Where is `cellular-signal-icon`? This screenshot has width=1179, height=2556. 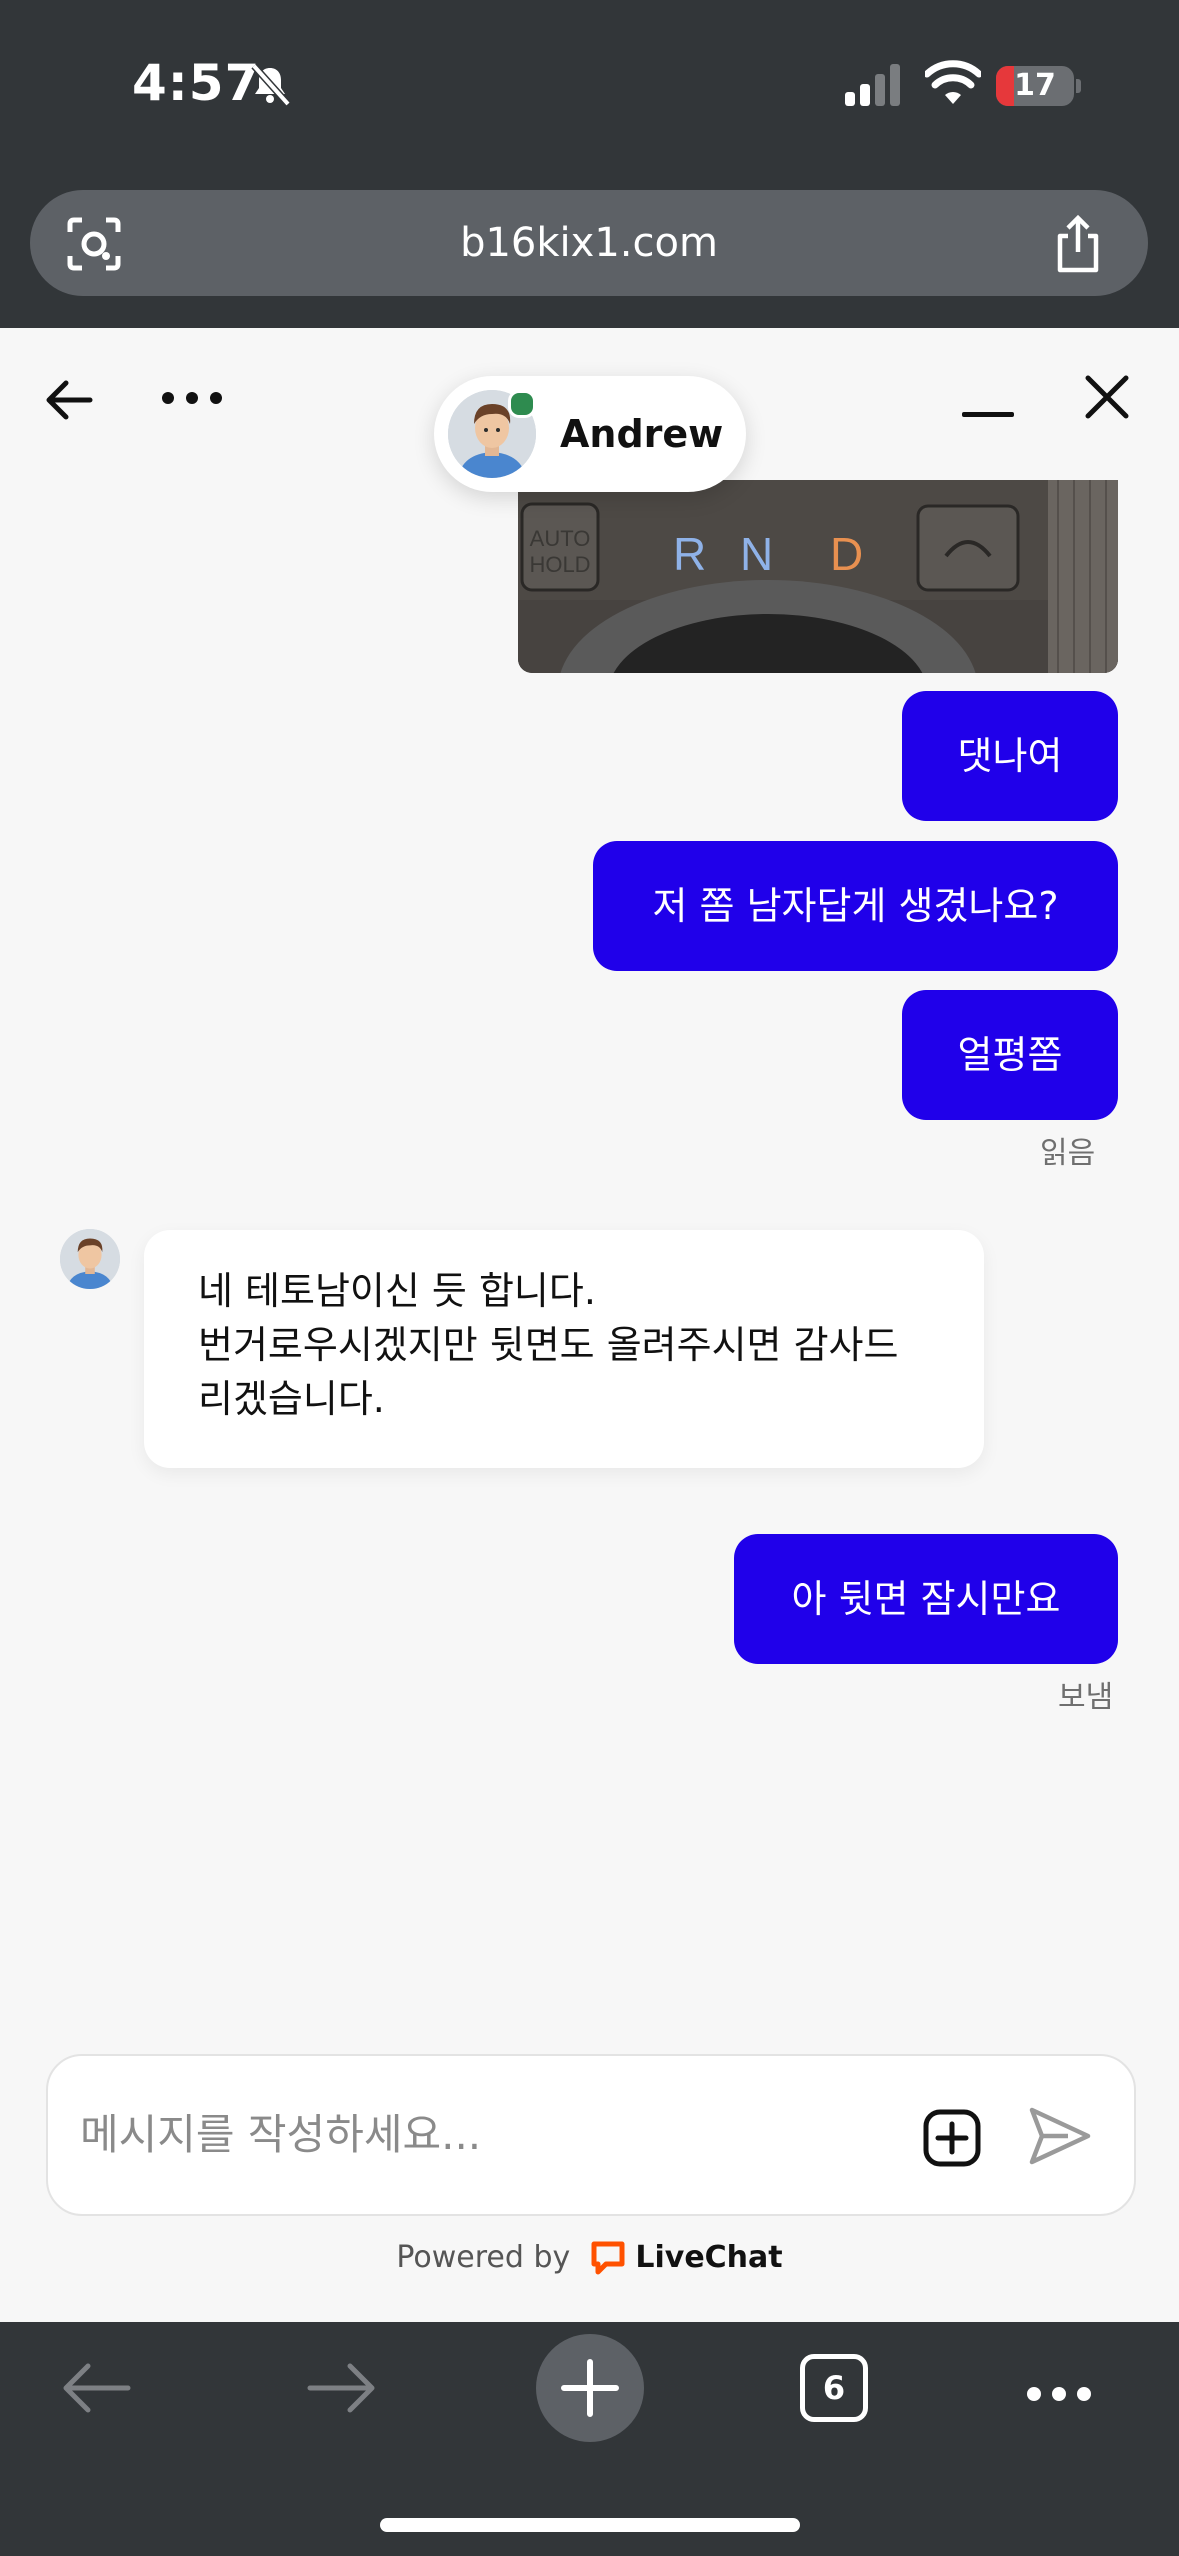 cellular-signal-icon is located at coordinates (872, 85).